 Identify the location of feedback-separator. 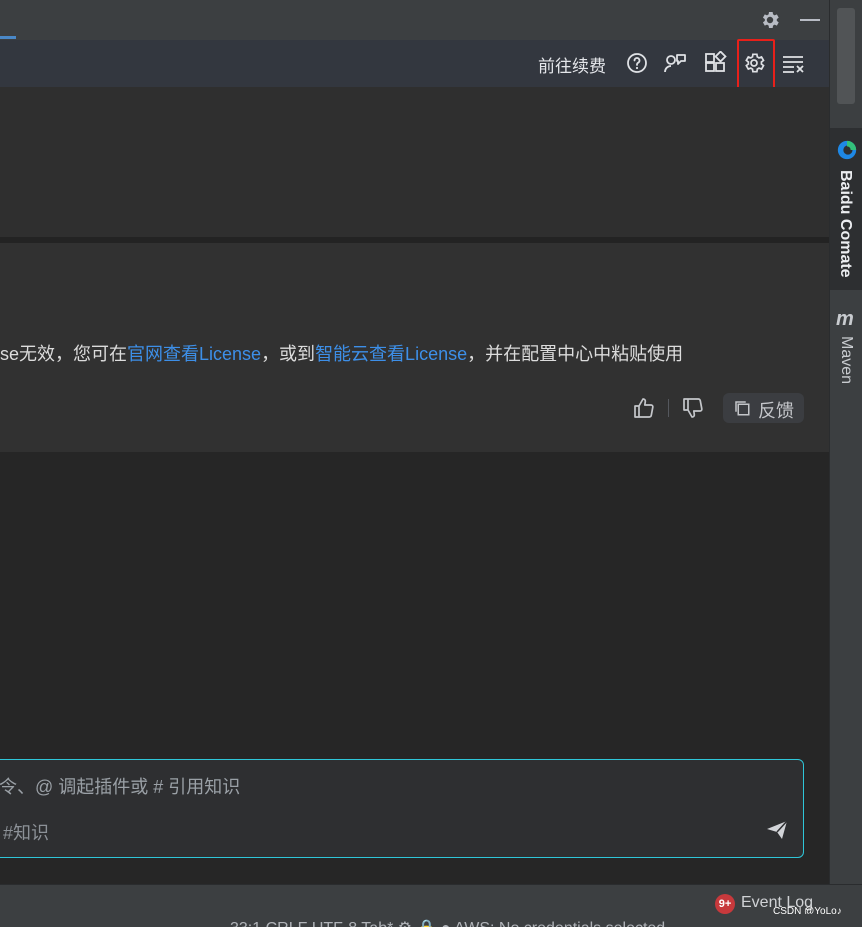
(668, 408).